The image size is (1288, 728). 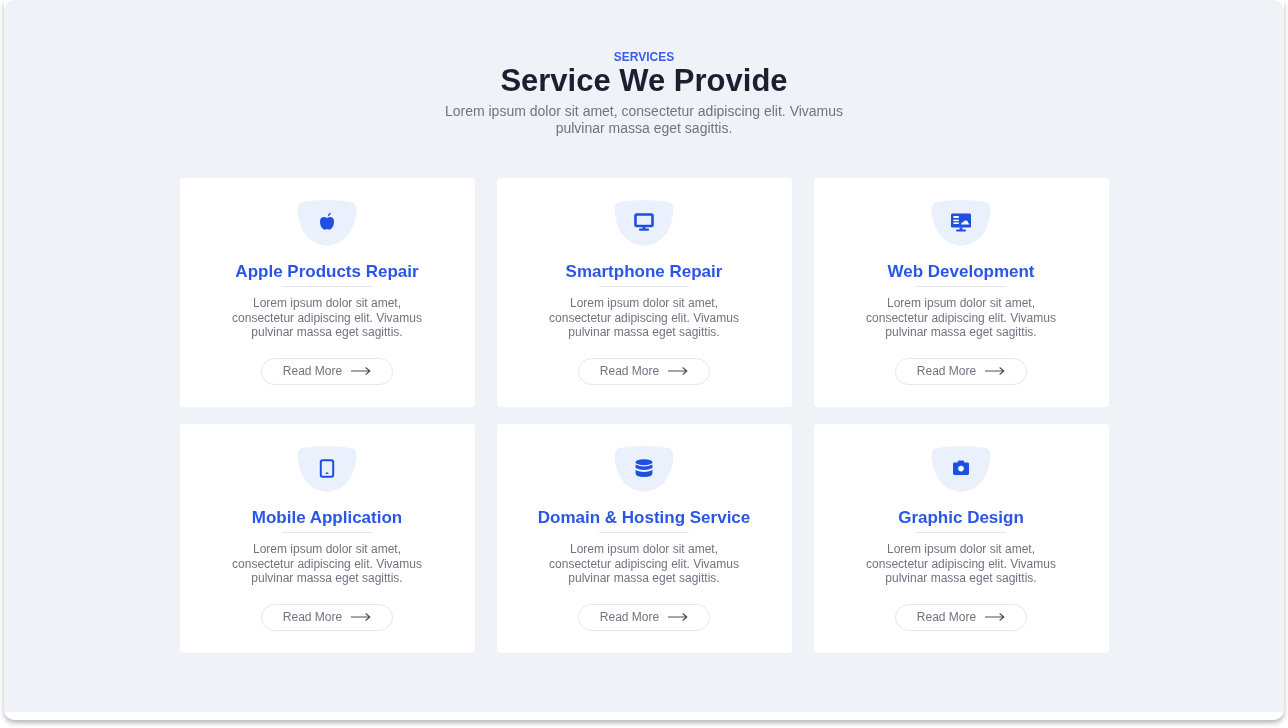 What do you see at coordinates (961, 518) in the screenshot?
I see `service-title: Graphic Design` at bounding box center [961, 518].